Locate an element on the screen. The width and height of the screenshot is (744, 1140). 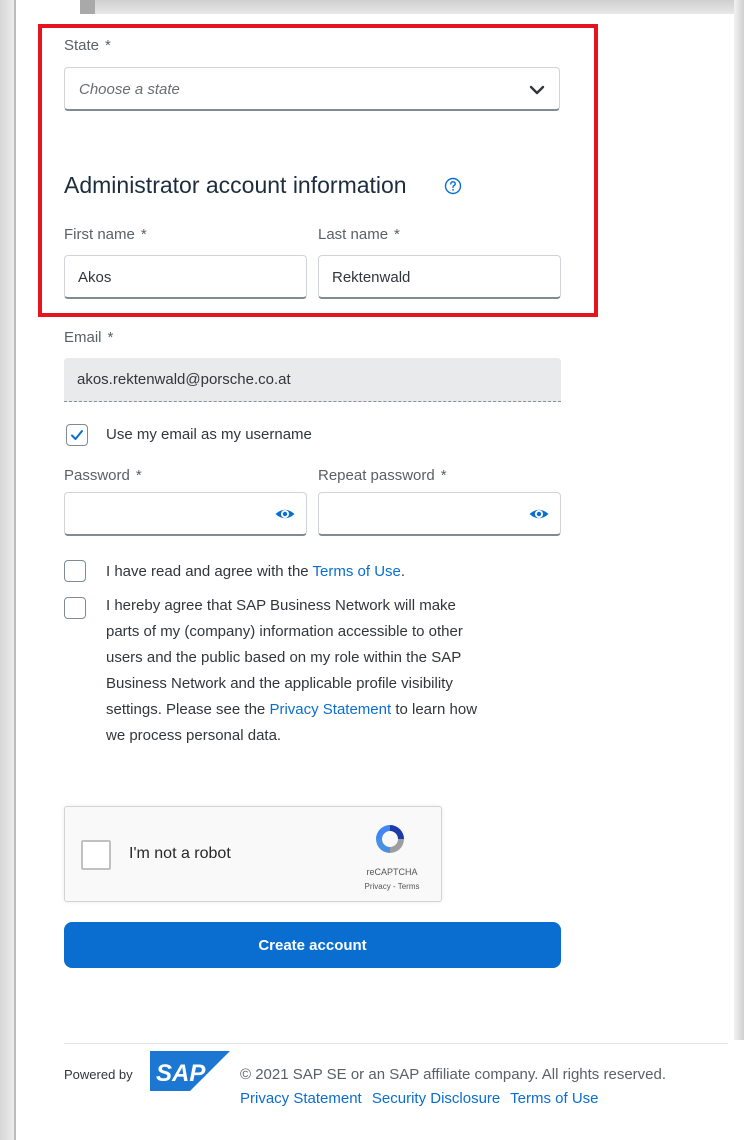
password-label-text: Password is located at coordinates (97, 475).